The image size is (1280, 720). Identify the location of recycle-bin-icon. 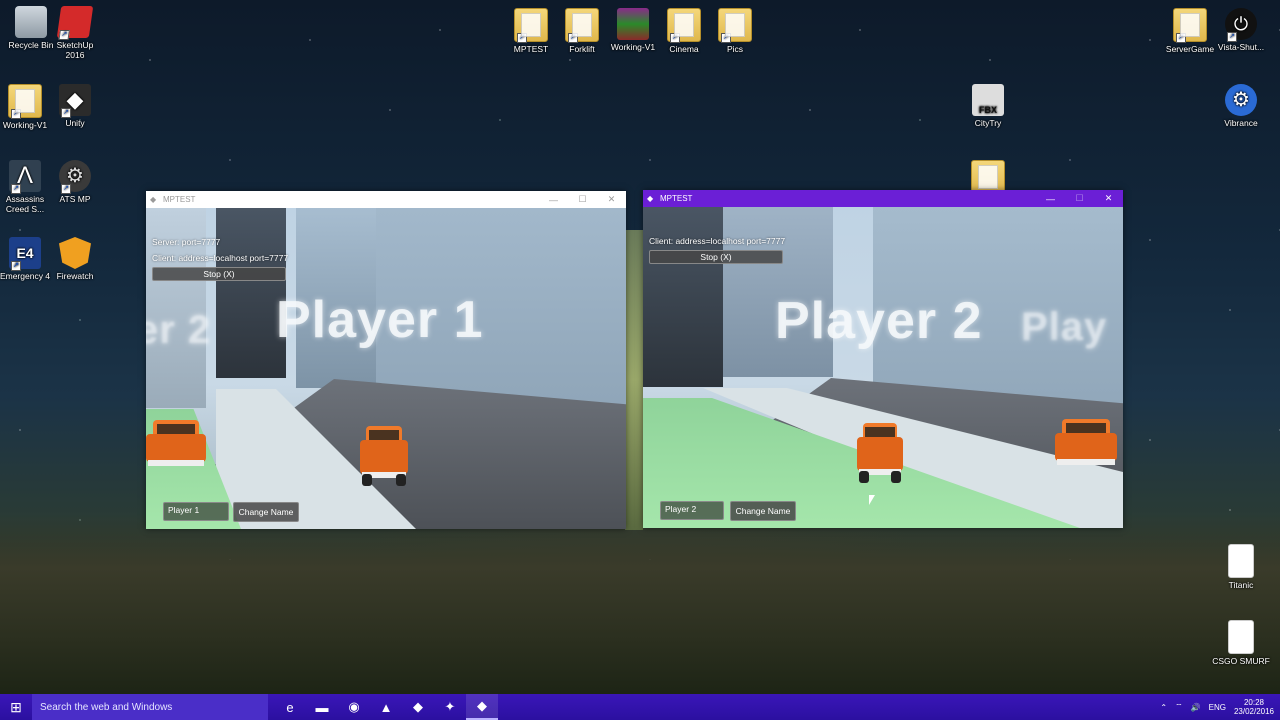
(31, 22).